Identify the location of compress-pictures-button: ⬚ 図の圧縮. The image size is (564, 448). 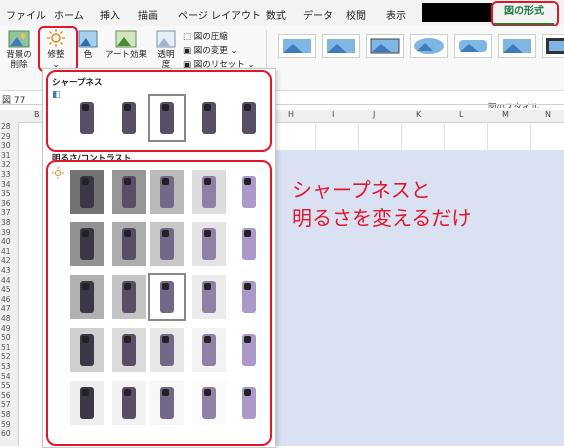
(205, 36).